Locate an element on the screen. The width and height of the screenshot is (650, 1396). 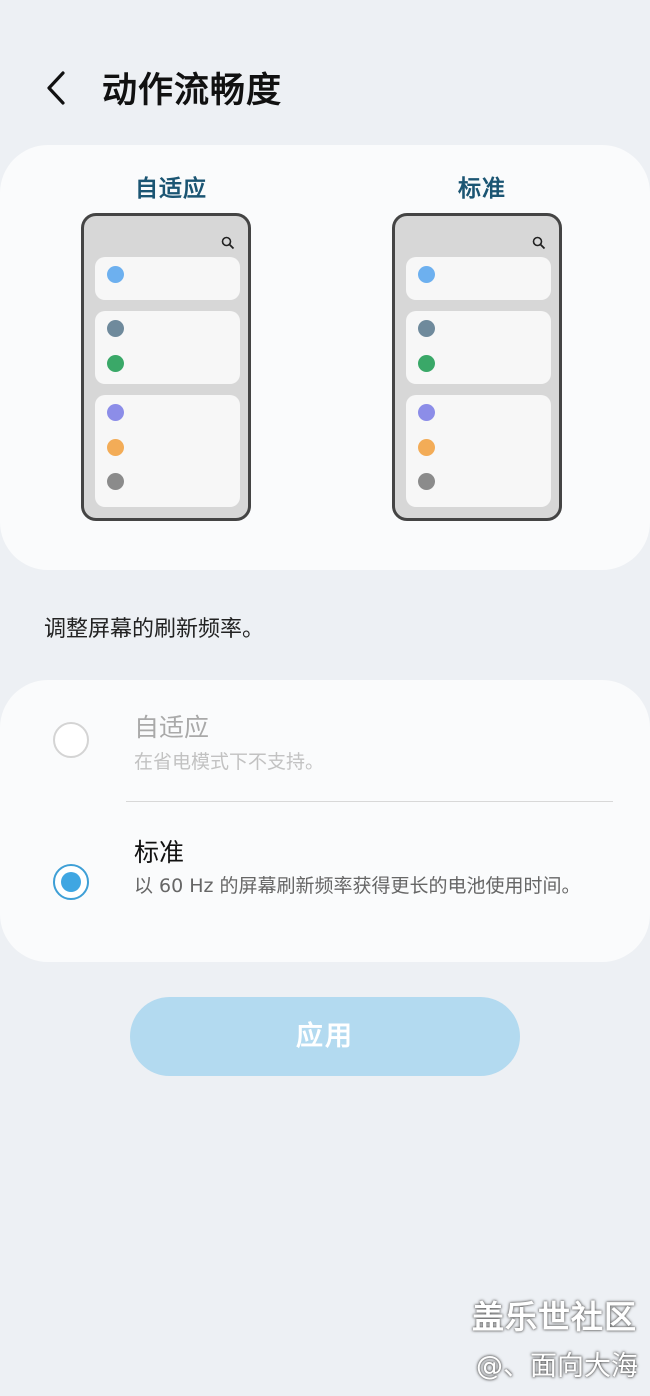
preview-label-adaptive: 自适应 is located at coordinates (171, 189).